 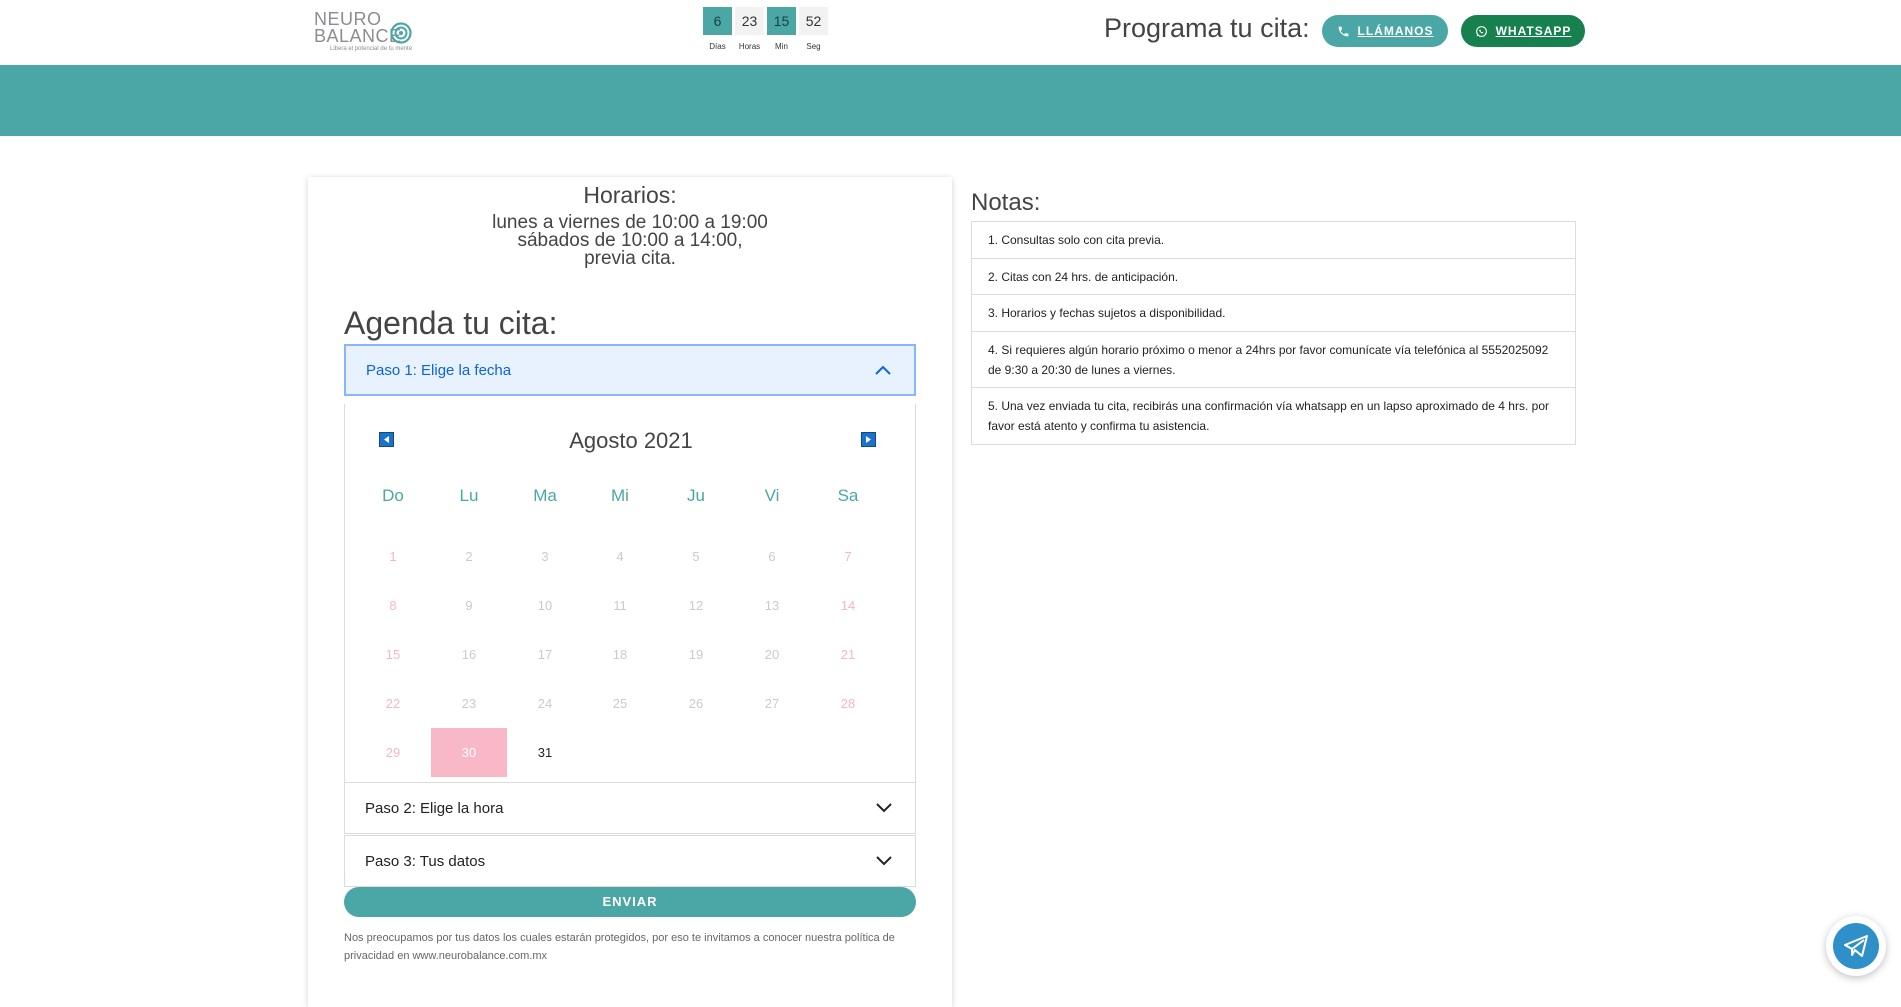 What do you see at coordinates (393, 752) in the screenshot?
I see `calendar-day: 29` at bounding box center [393, 752].